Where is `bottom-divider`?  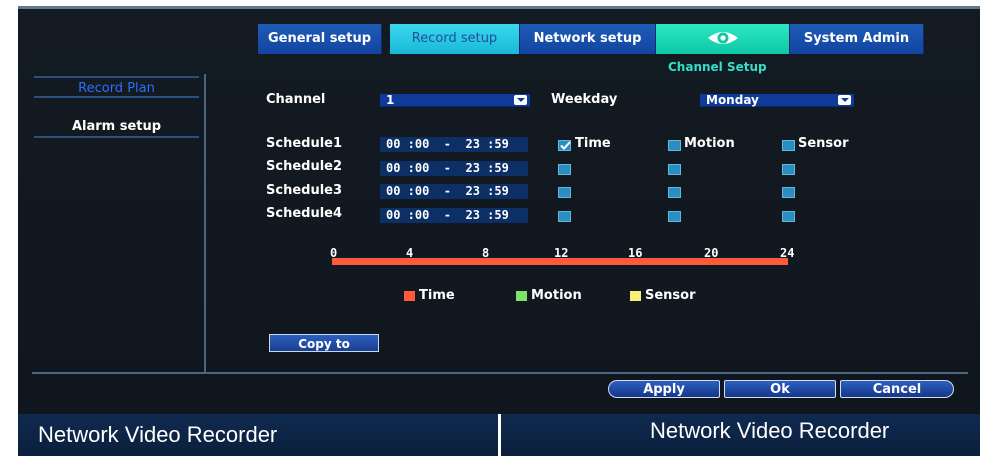
bottom-divider is located at coordinates (500, 373).